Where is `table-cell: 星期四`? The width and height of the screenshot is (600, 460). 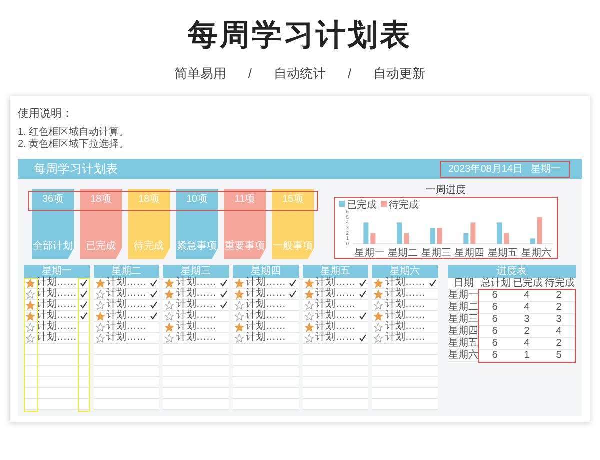
table-cell: 星期四 is located at coordinates (464, 332).